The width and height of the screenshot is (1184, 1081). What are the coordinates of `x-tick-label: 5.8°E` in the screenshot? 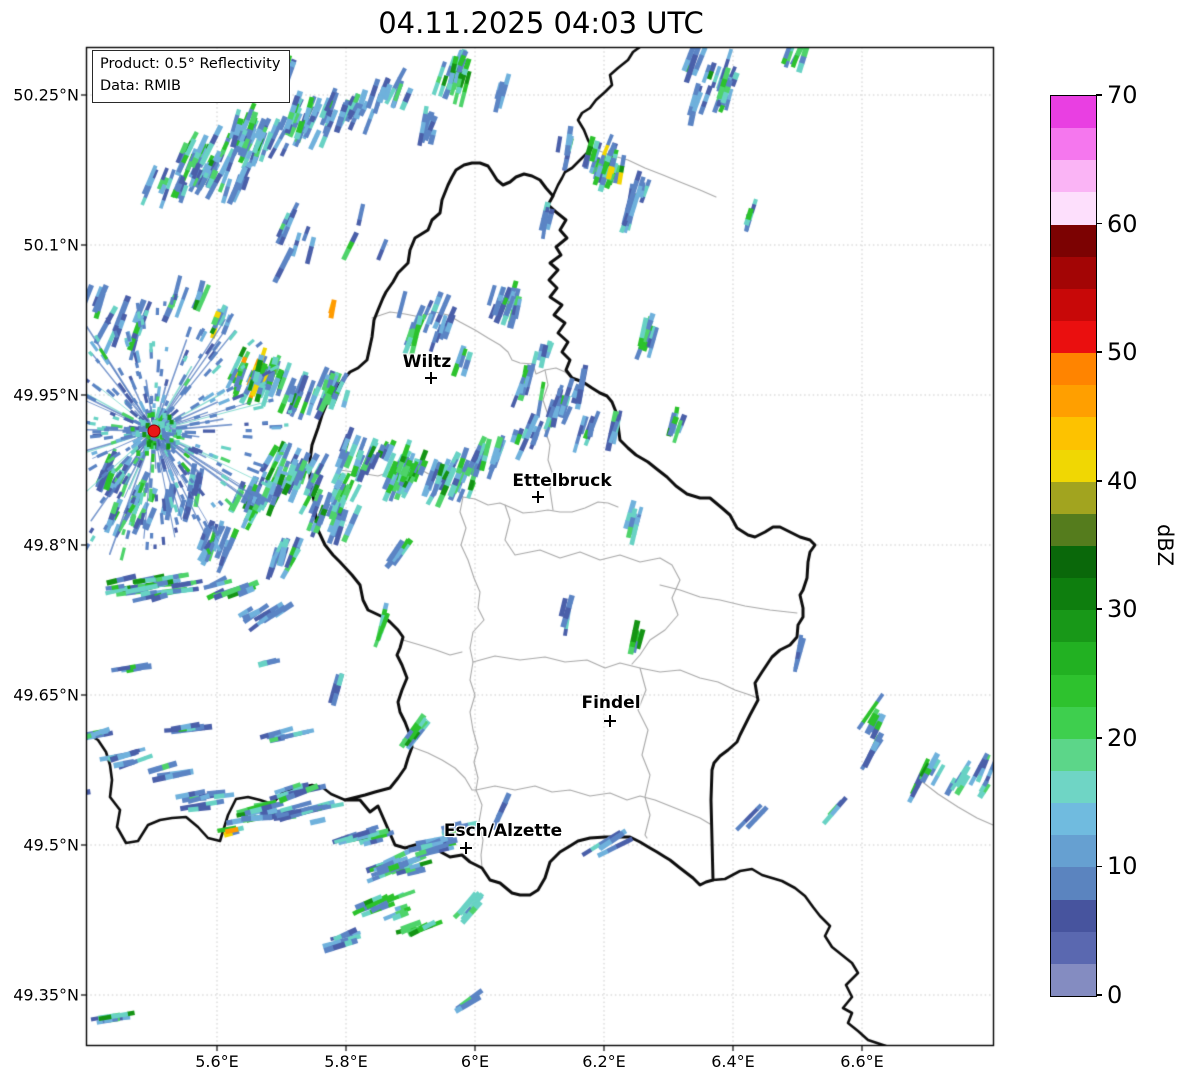 It's located at (346, 1061).